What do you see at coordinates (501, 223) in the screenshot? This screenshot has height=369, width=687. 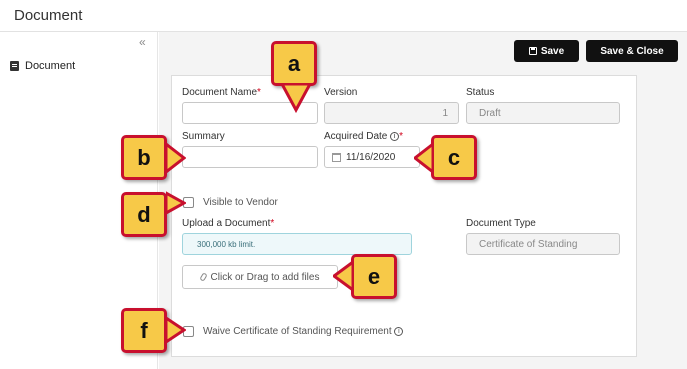 I see `document-type-label: Document Type` at bounding box center [501, 223].